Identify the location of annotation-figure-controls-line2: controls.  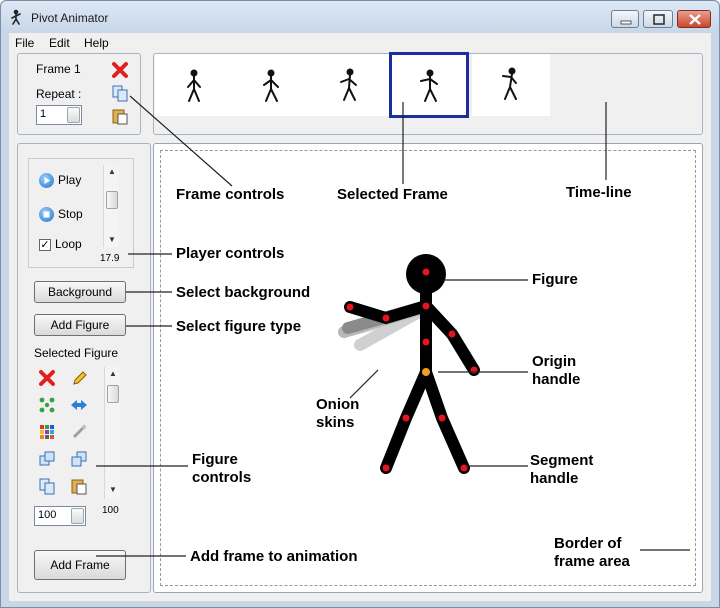
(222, 477).